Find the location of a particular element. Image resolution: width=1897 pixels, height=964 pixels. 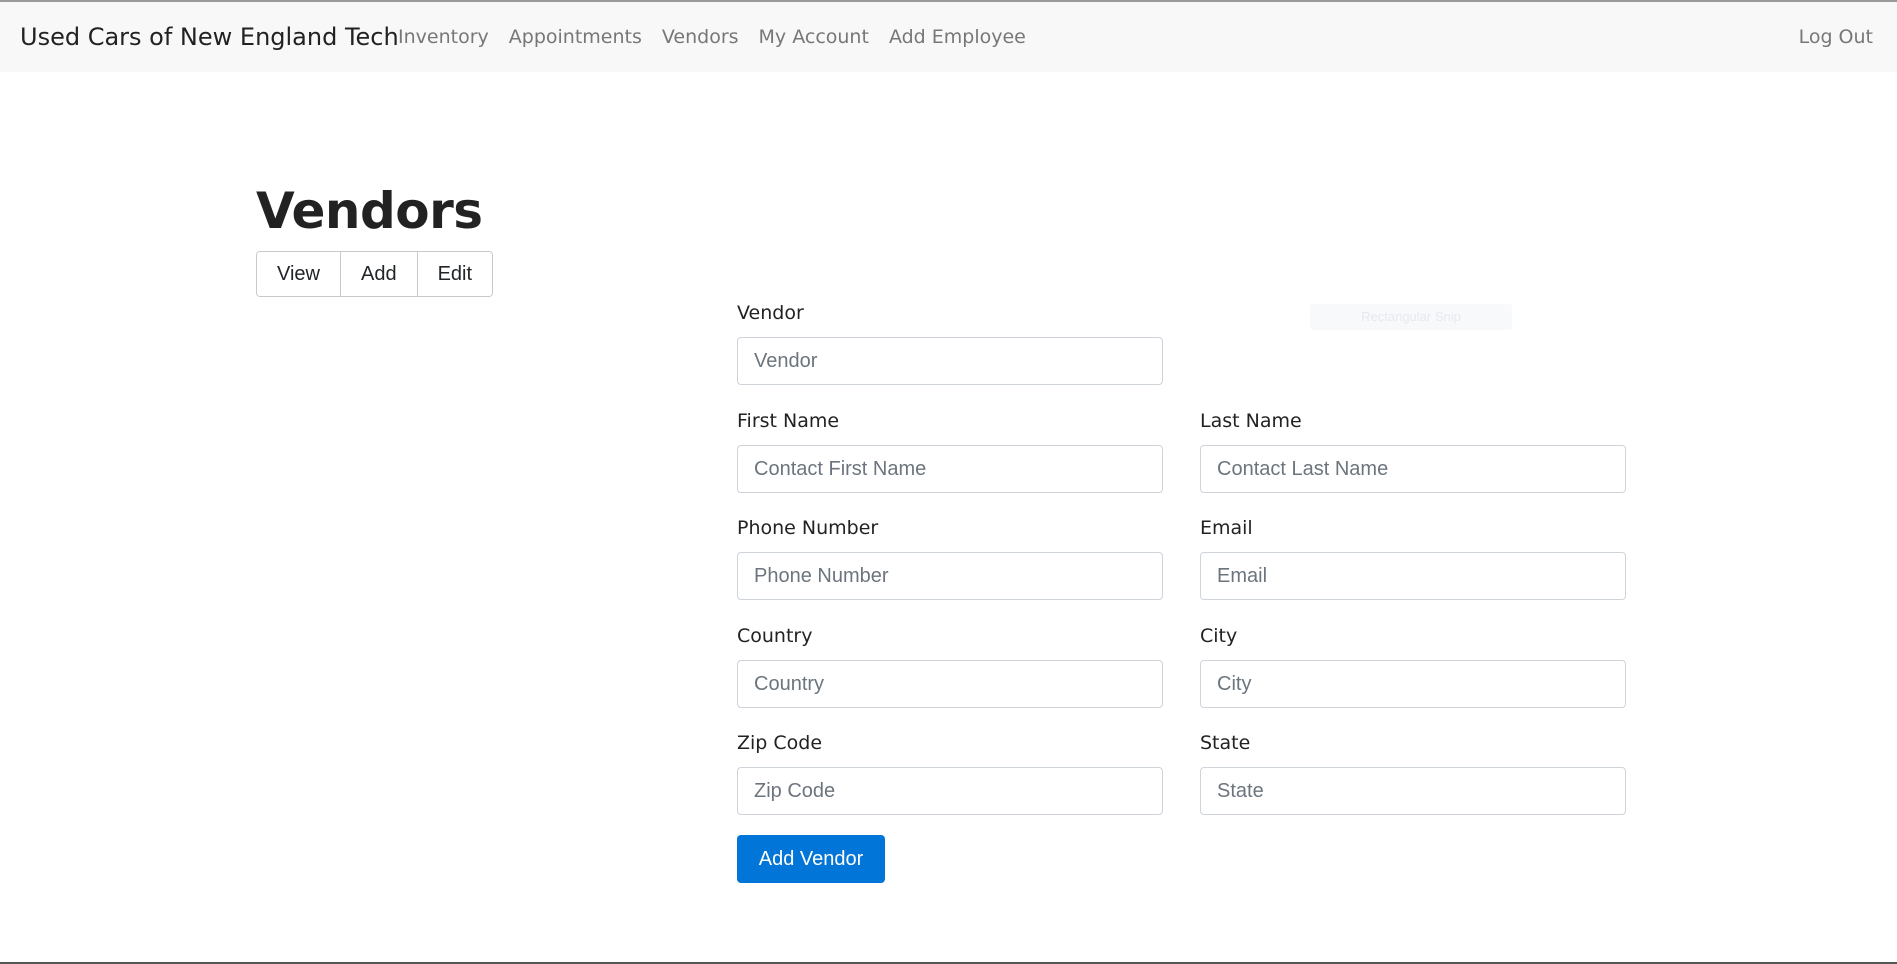

add-vendor-button: Add Vendor is located at coordinates (811, 859).